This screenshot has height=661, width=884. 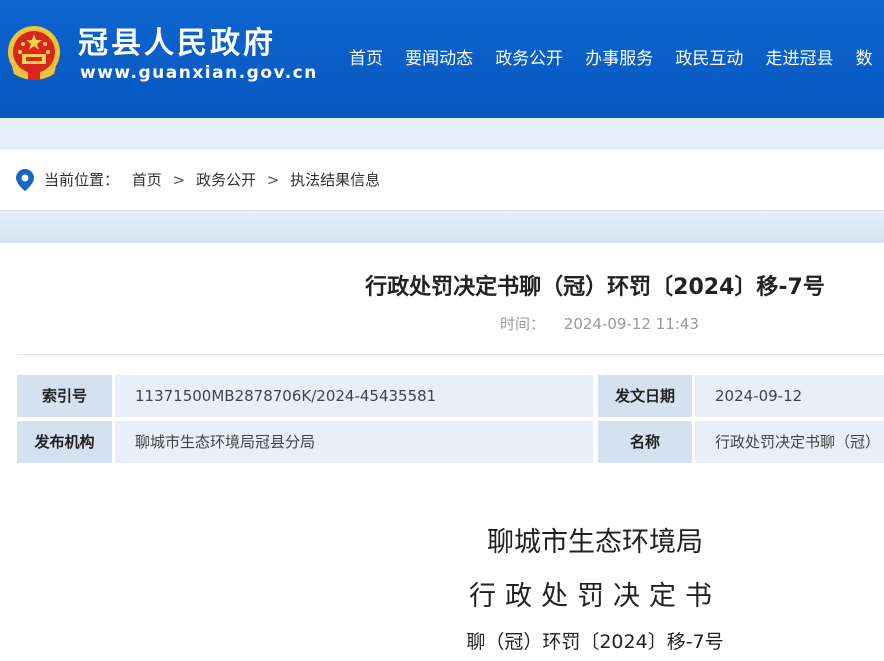 What do you see at coordinates (82, 180) in the screenshot?
I see `breadcrumb-prefix: 当前位置：` at bounding box center [82, 180].